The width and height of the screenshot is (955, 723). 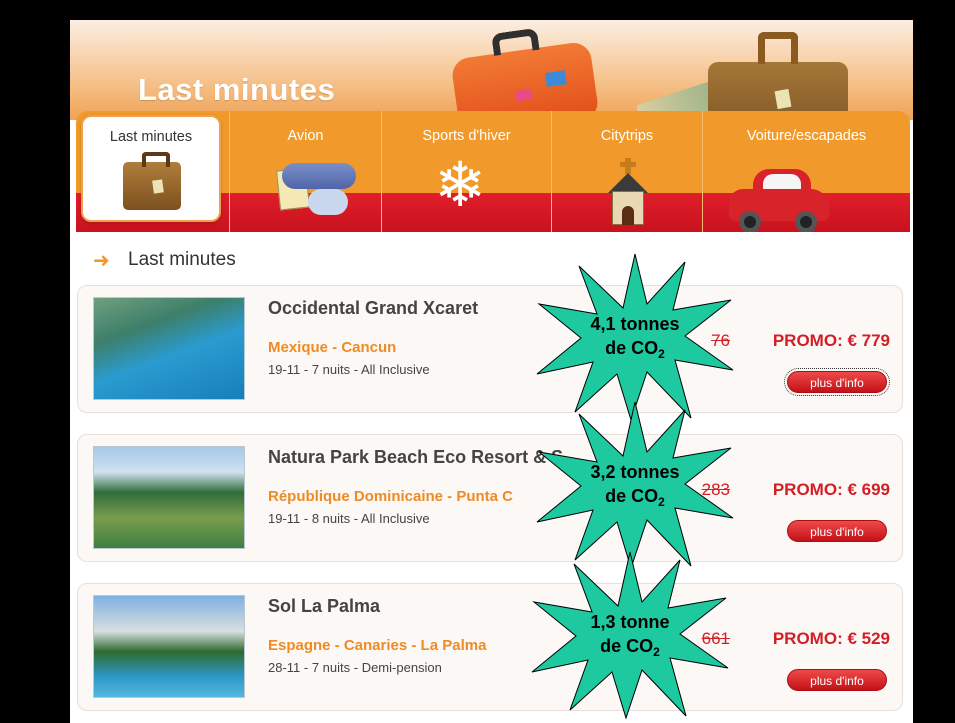 I want to click on section-title: Last minutes, so click(x=182, y=259).